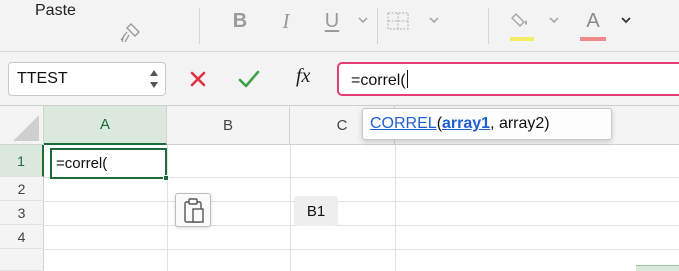 The width and height of the screenshot is (679, 271). I want to click on fill-handle, so click(166, 178).